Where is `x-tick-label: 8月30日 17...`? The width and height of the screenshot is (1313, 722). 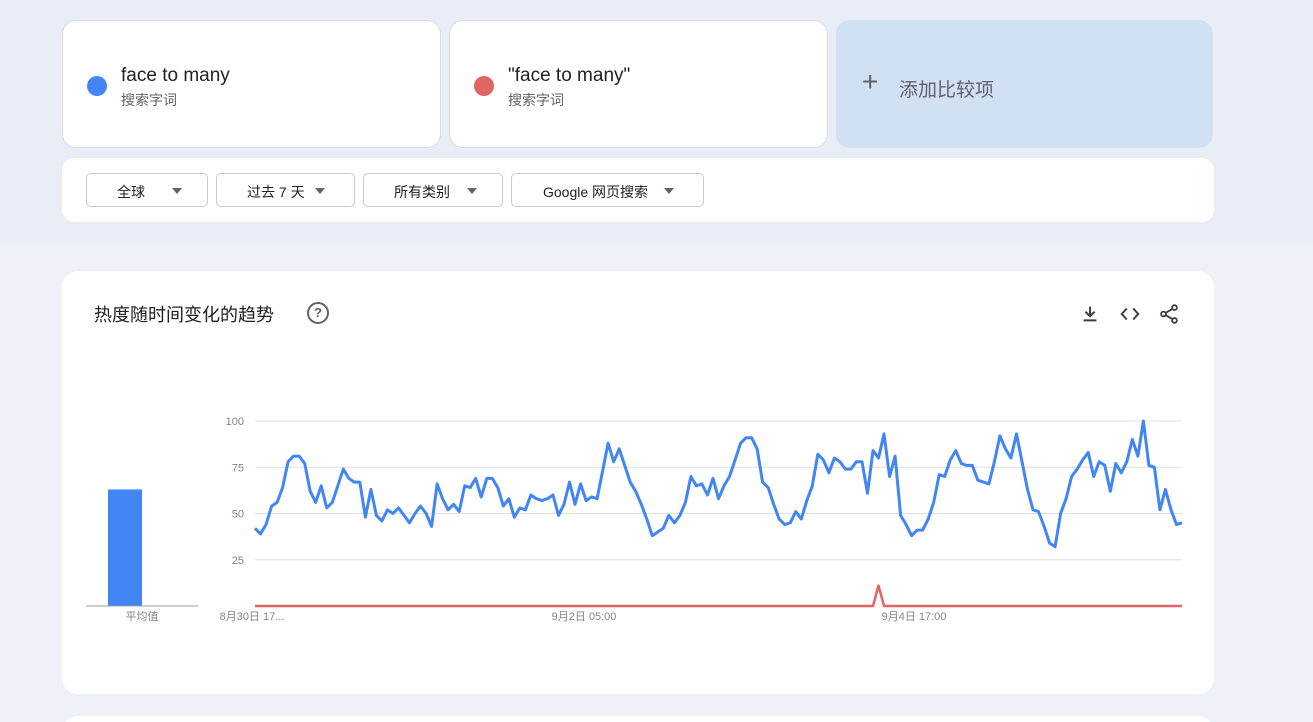 x-tick-label: 8月30日 17... is located at coordinates (252, 617).